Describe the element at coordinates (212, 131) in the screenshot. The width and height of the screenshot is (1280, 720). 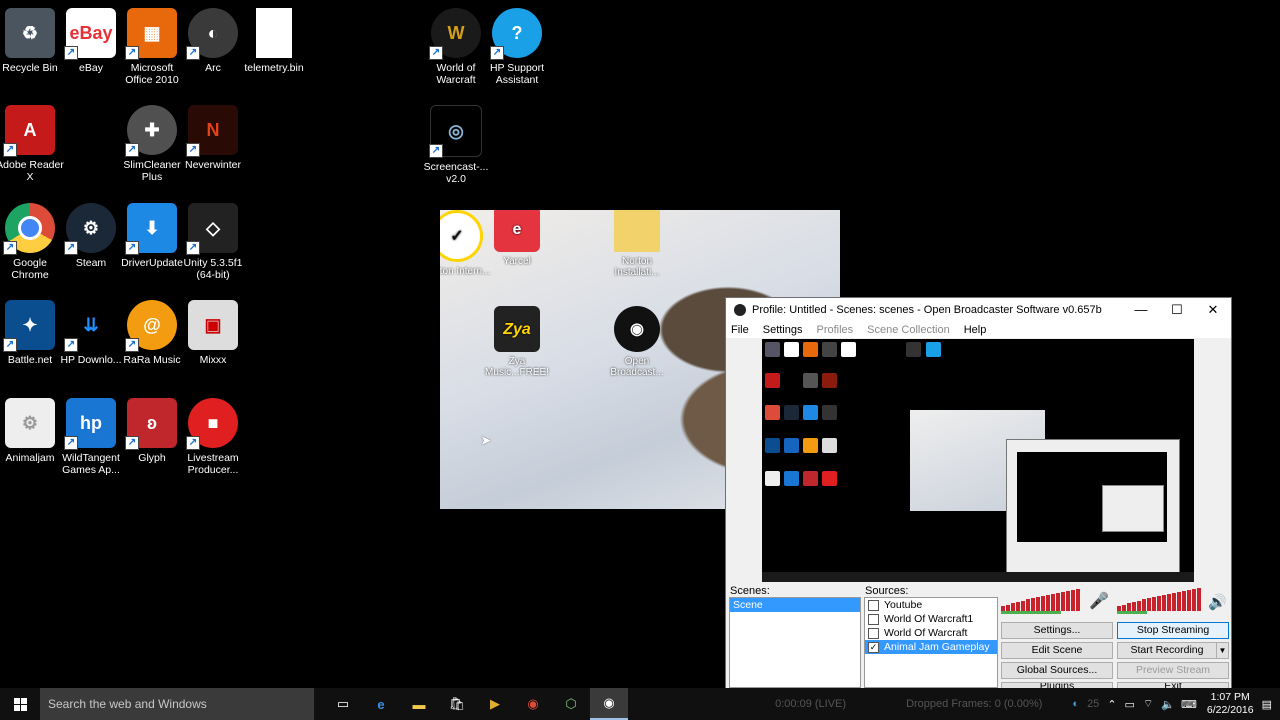
I see `neverwinter-icon: N ↗` at that location.